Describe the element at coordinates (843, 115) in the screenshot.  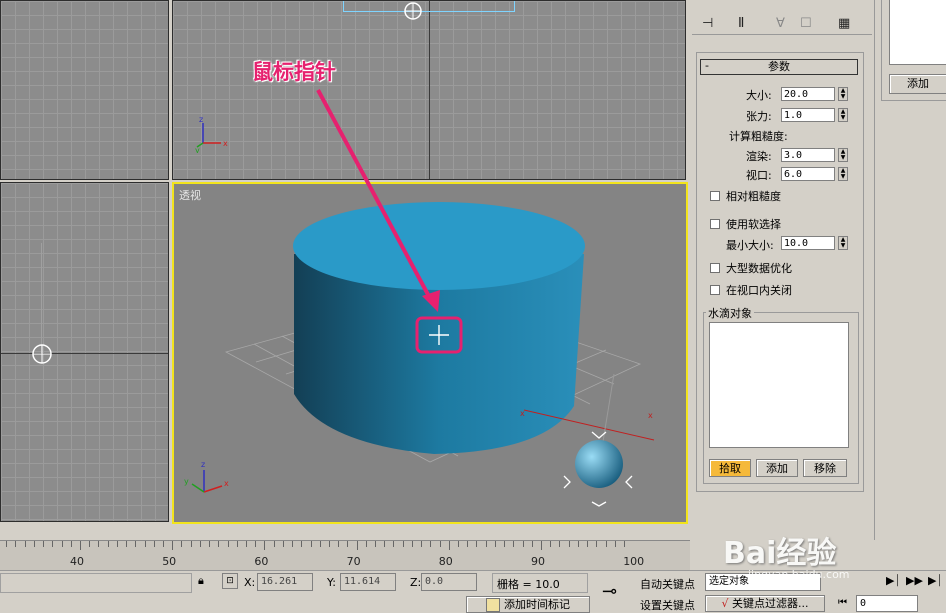
I see `tension-spinner-arrows: ▲ ▼` at that location.